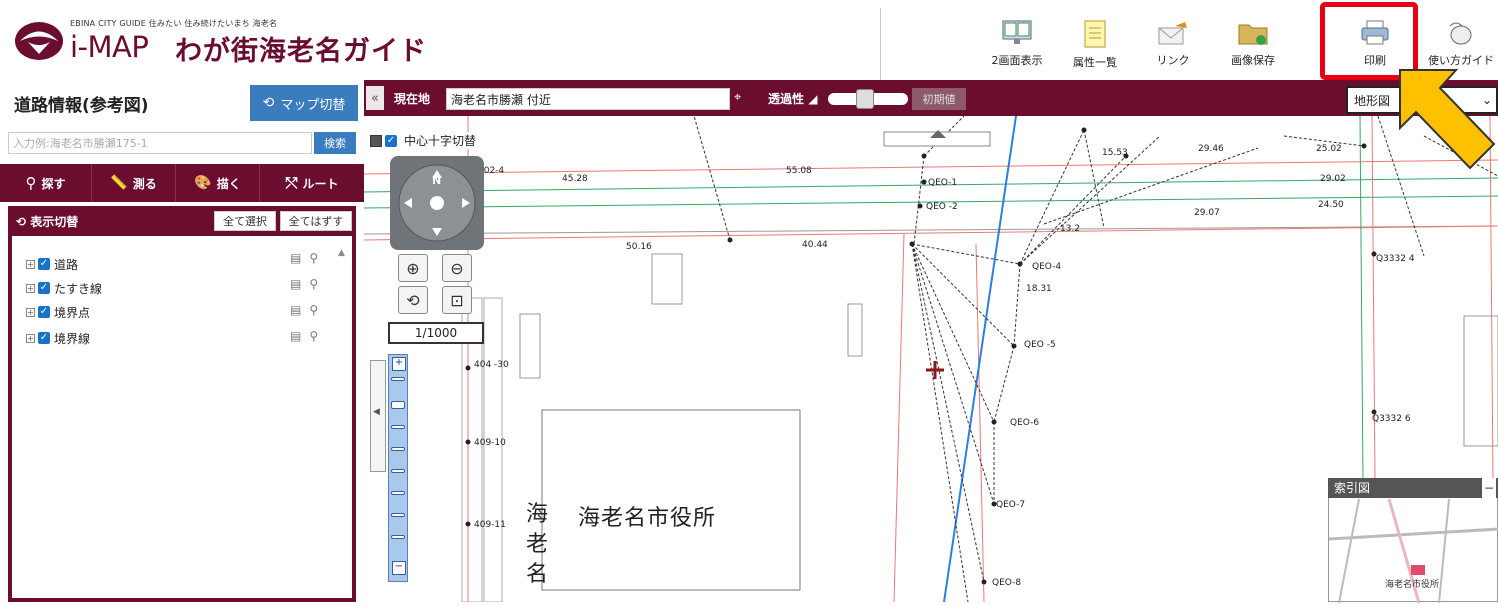 Image resolution: width=1498 pixels, height=606 pixels. What do you see at coordinates (58, 312) in the screenshot?
I see `layer-item-boundary-point: + ✓ 境界点` at bounding box center [58, 312].